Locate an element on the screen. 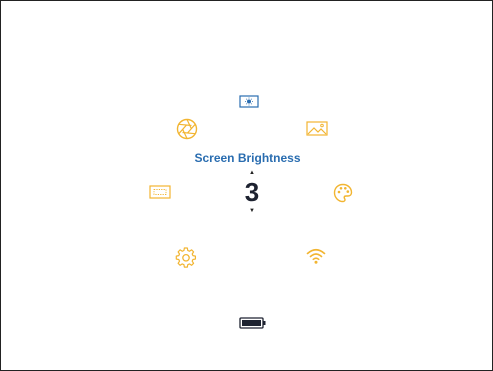  image-icon is located at coordinates (317, 128).